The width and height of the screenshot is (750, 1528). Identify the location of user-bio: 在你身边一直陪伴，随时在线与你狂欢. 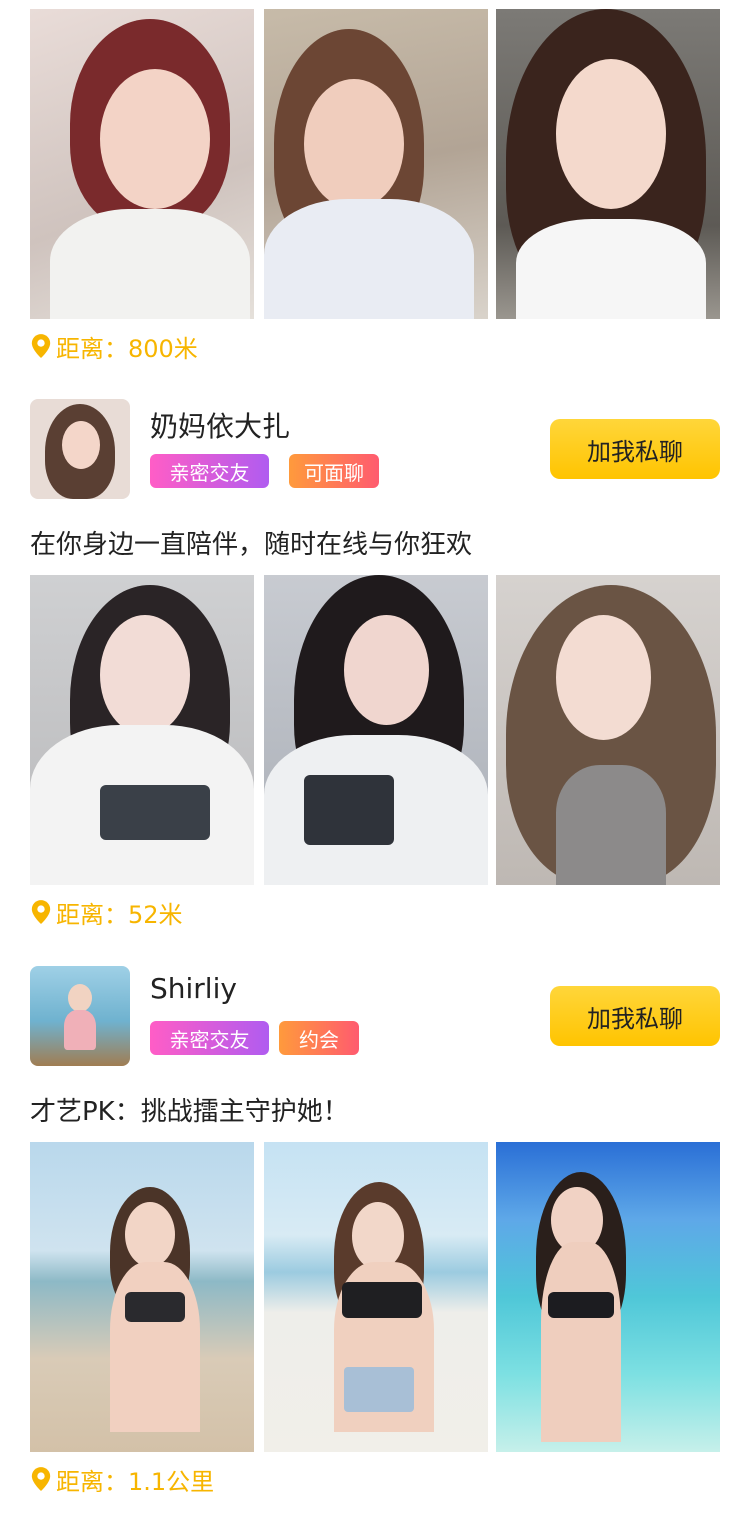
(251, 545).